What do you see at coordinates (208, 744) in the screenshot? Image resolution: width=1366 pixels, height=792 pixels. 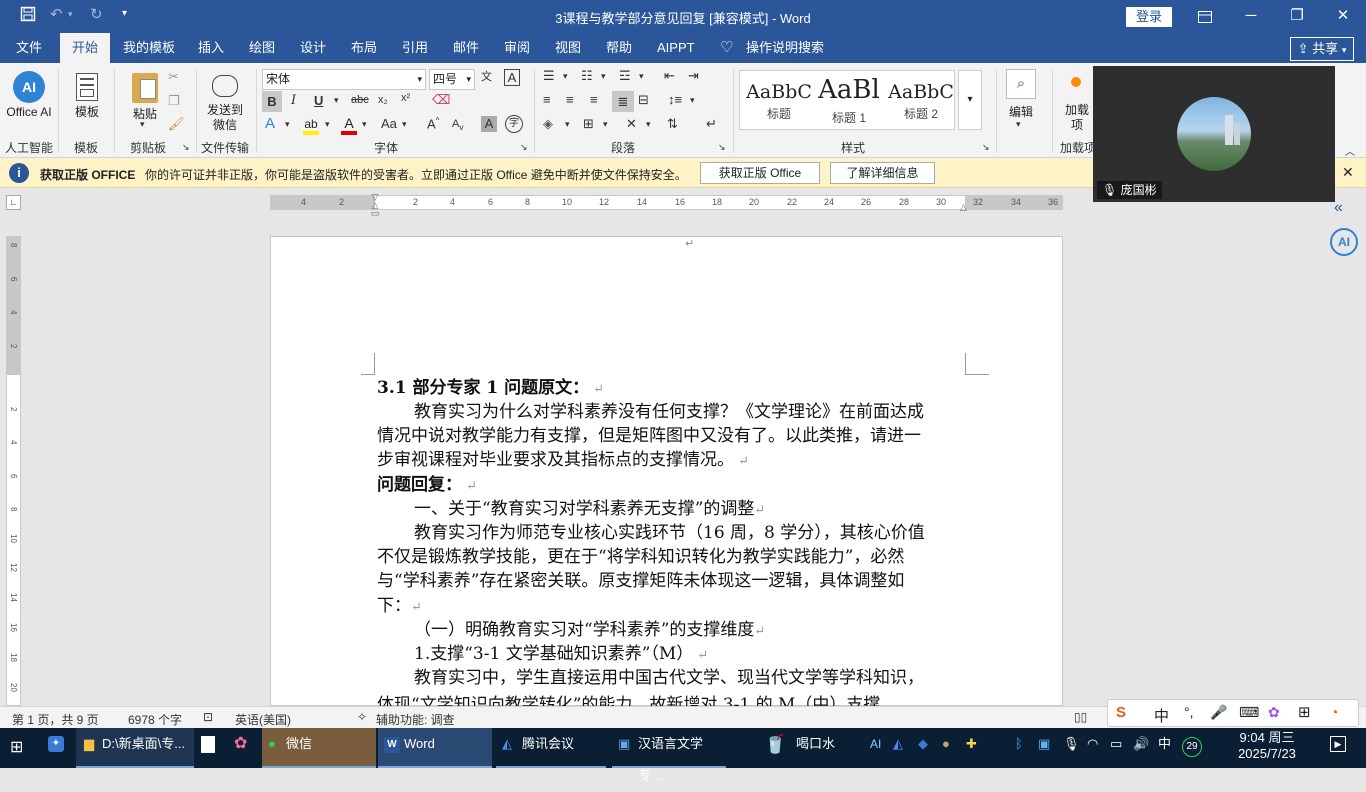 I see `notepad-icon` at bounding box center [208, 744].